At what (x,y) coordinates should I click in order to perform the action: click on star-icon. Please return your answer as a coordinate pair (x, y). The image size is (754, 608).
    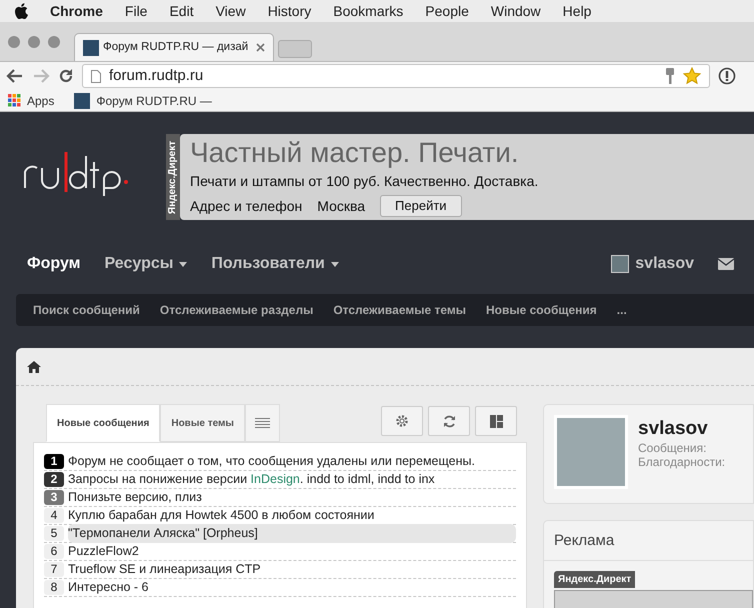
    Looking at the image, I should click on (692, 76).